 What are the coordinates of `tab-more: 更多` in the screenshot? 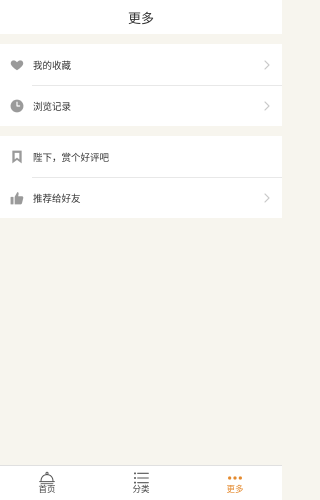 It's located at (235, 483).